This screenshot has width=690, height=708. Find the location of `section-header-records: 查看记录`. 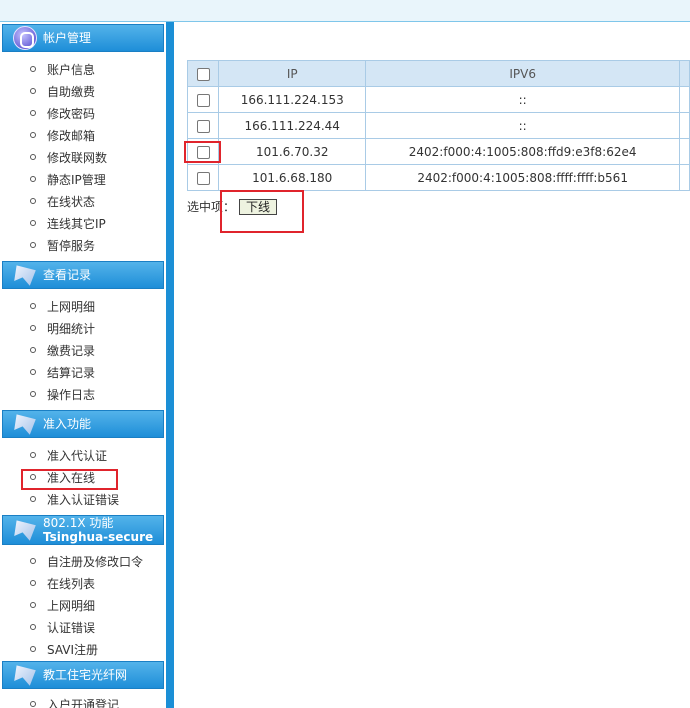

section-header-records: 查看记录 is located at coordinates (83, 275).